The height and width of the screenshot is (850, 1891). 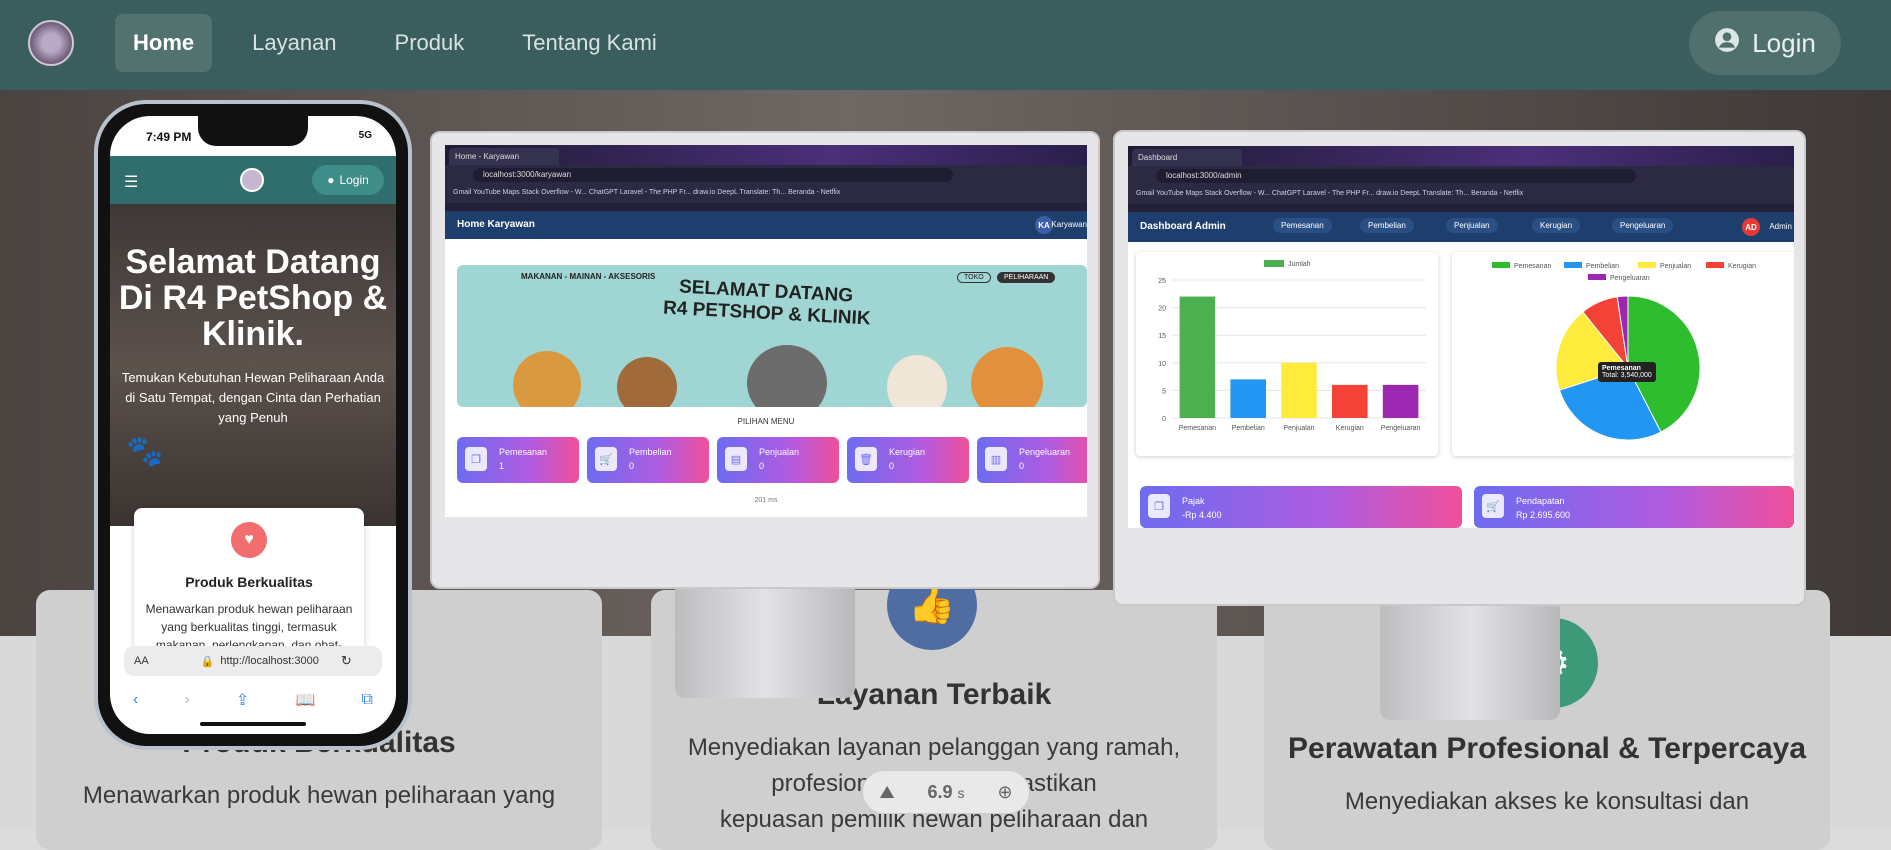 I want to click on card-label: Pembelian, so click(x=650, y=452).